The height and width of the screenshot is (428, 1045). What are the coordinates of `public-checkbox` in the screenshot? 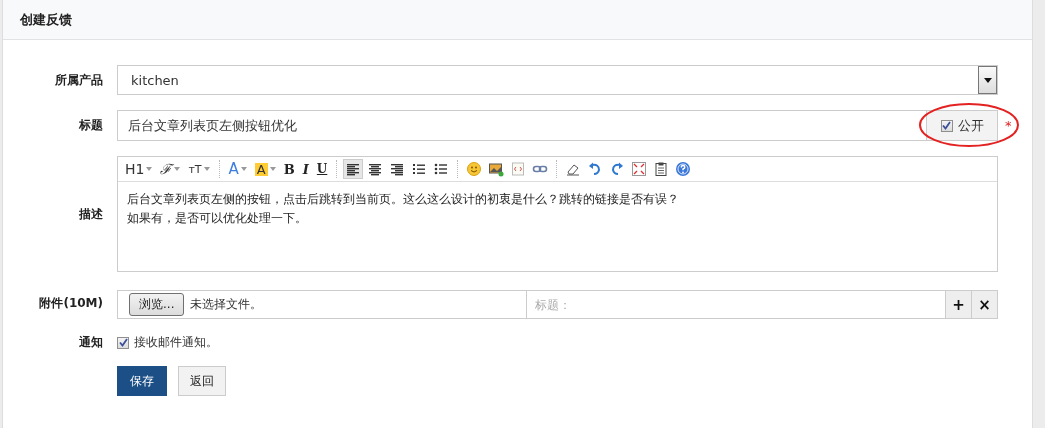 It's located at (946, 125).